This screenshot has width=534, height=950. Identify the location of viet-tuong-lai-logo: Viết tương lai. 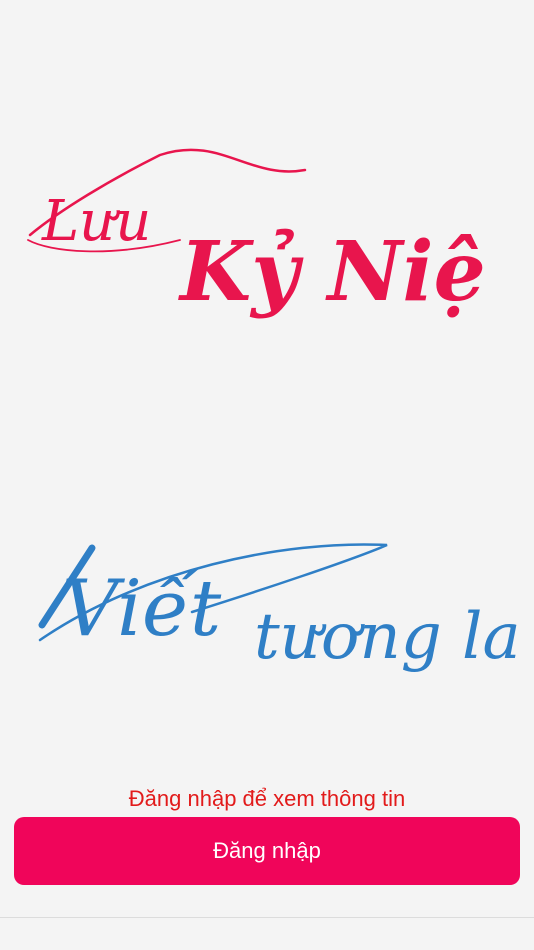
(277, 608).